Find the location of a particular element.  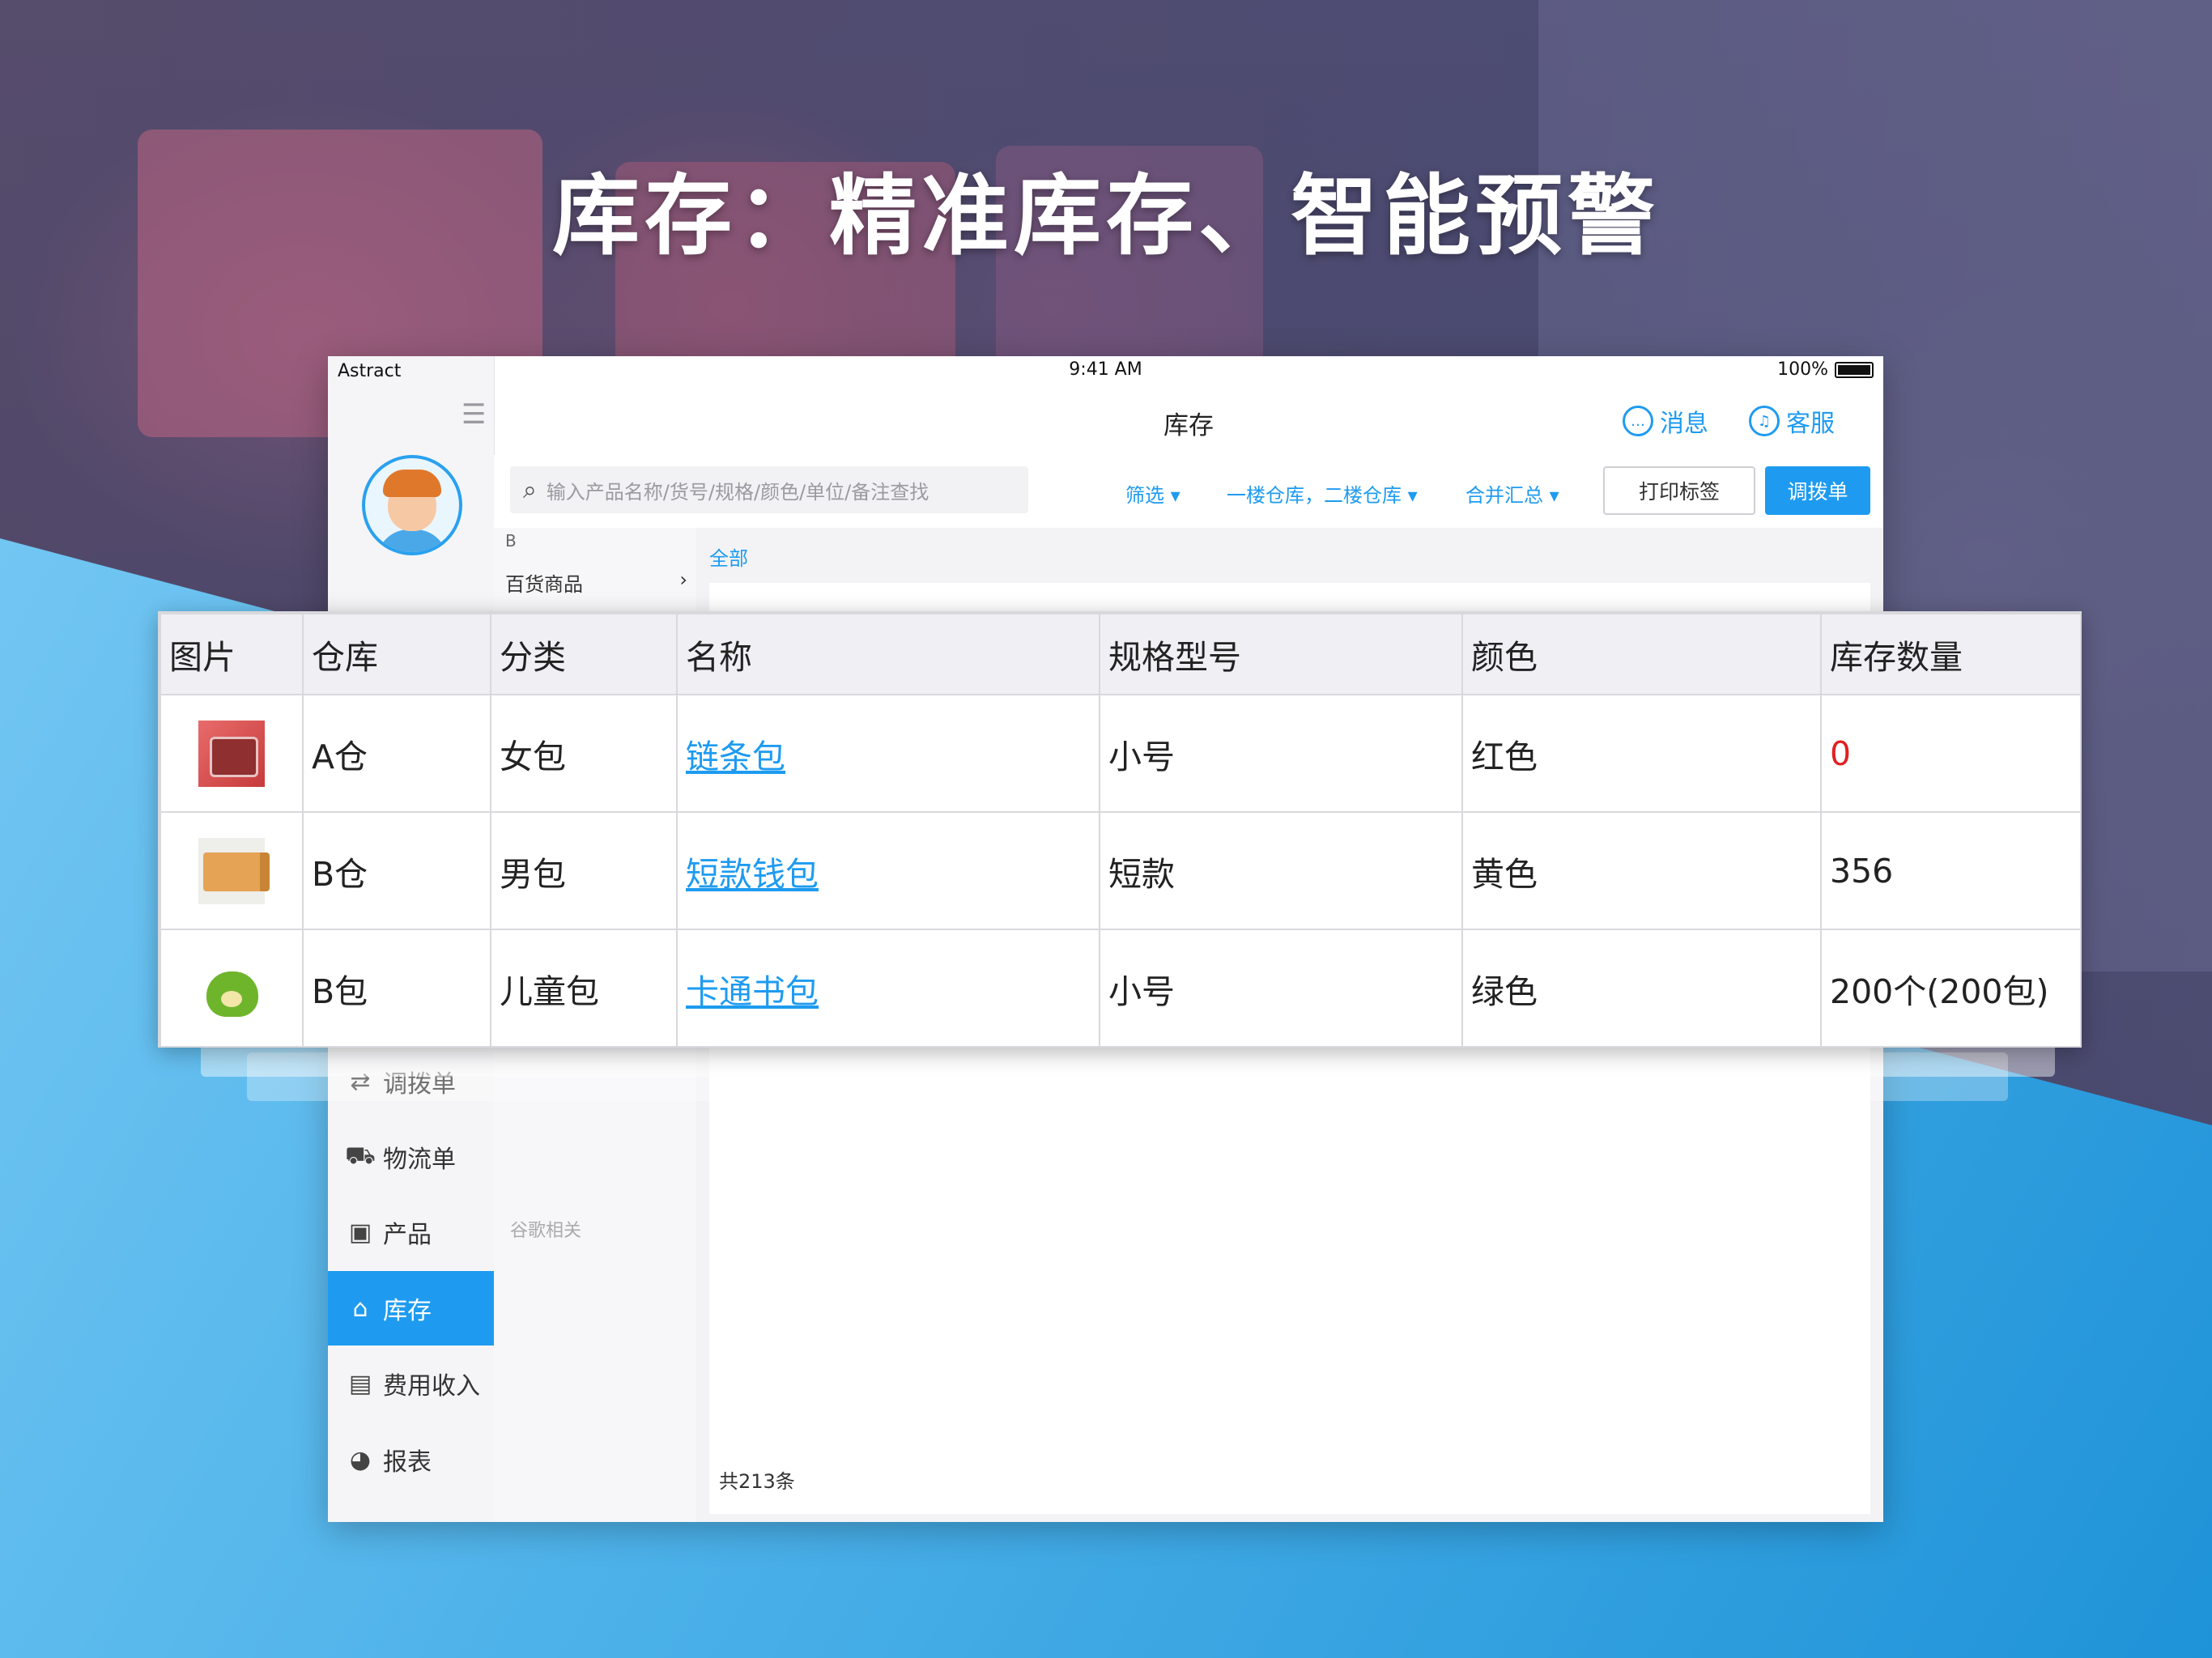

sidebar-item-label: 费用收入 is located at coordinates (431, 1386).